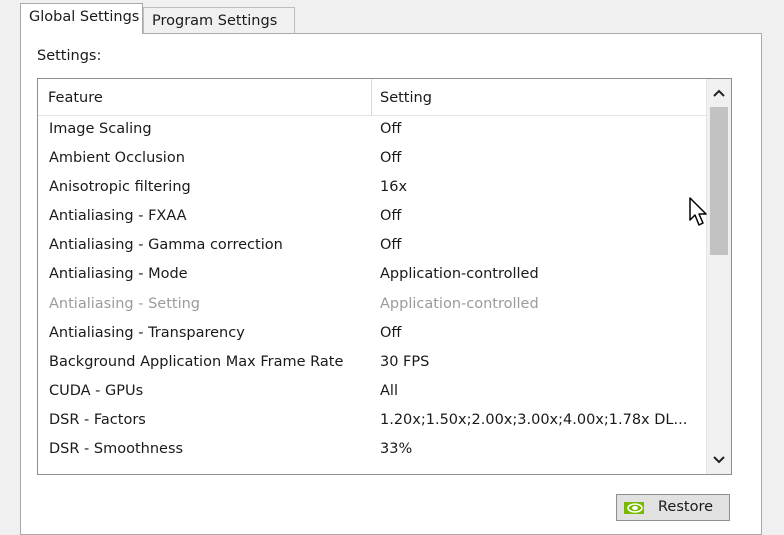 Image resolution: width=784 pixels, height=535 pixels. What do you see at coordinates (718, 276) in the screenshot?
I see `vertical-scrollbar` at bounding box center [718, 276].